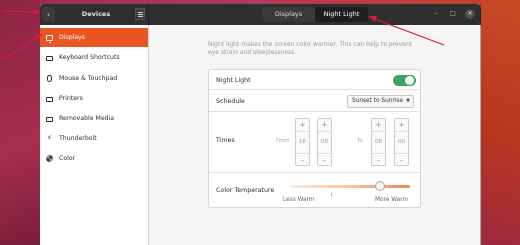 Image resolution: width=520 pixels, height=245 pixels. Describe the element at coordinates (409, 80) in the screenshot. I see `toggle-knob` at that location.